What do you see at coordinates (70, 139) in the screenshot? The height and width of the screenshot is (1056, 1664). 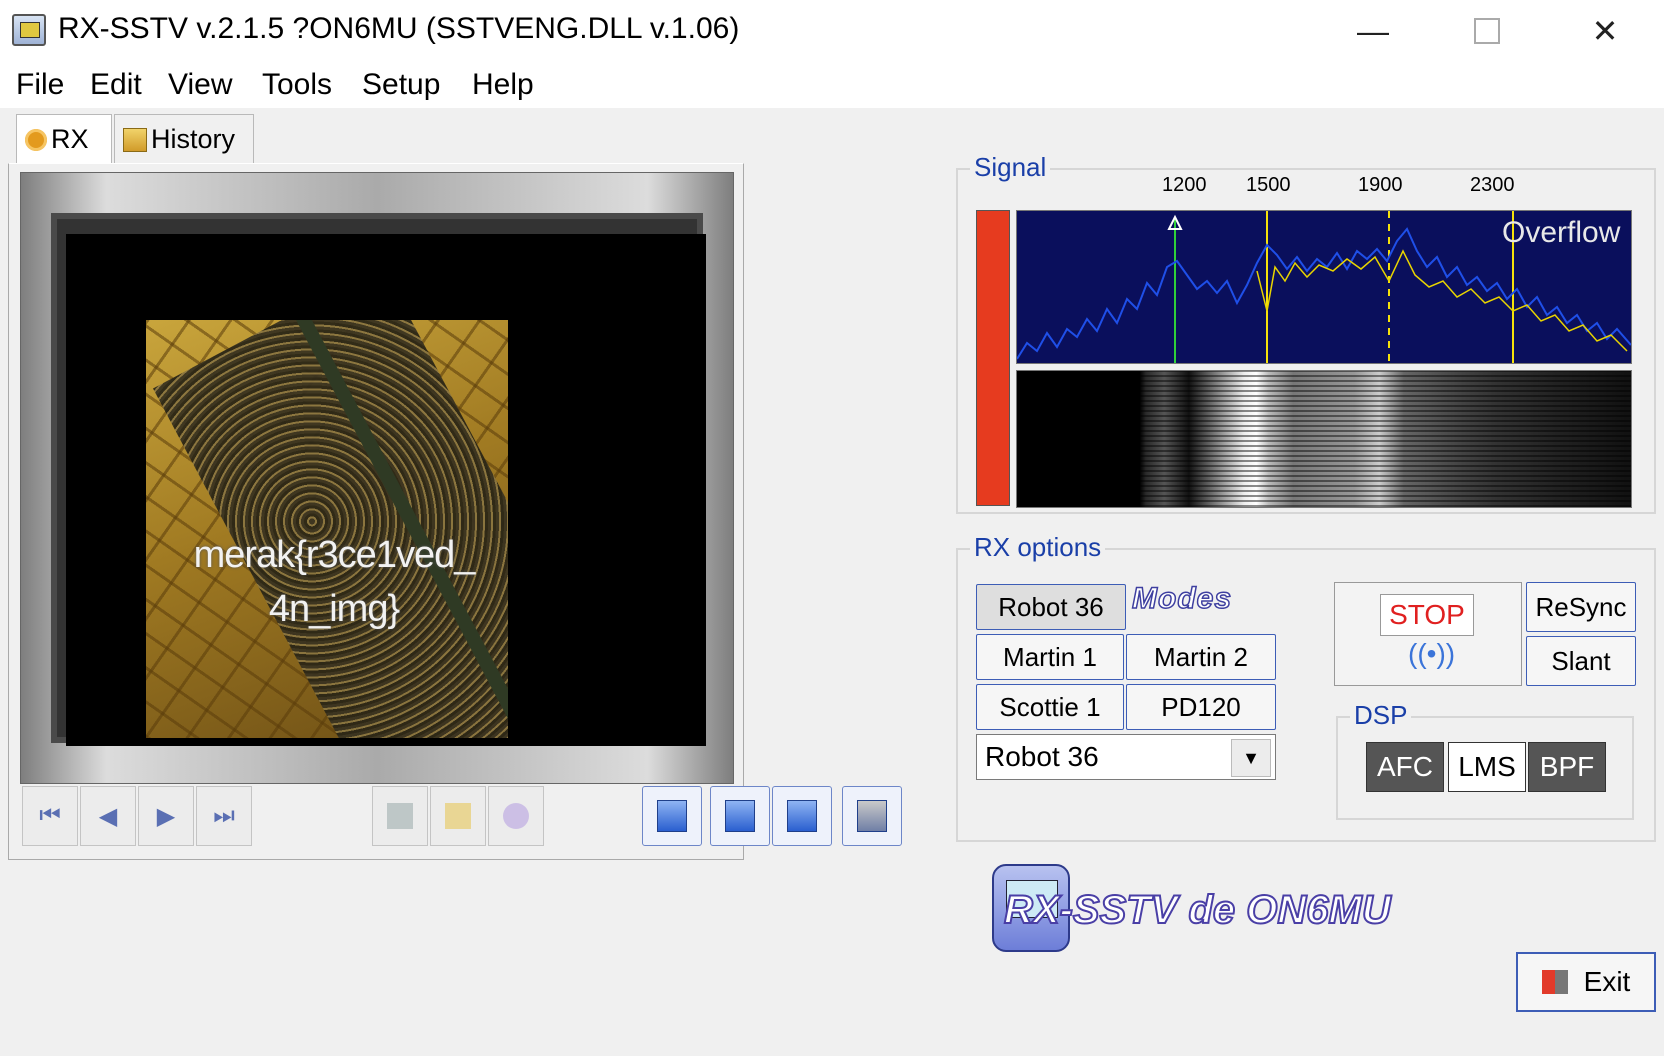 I see `tab-rx-label: RX` at bounding box center [70, 139].